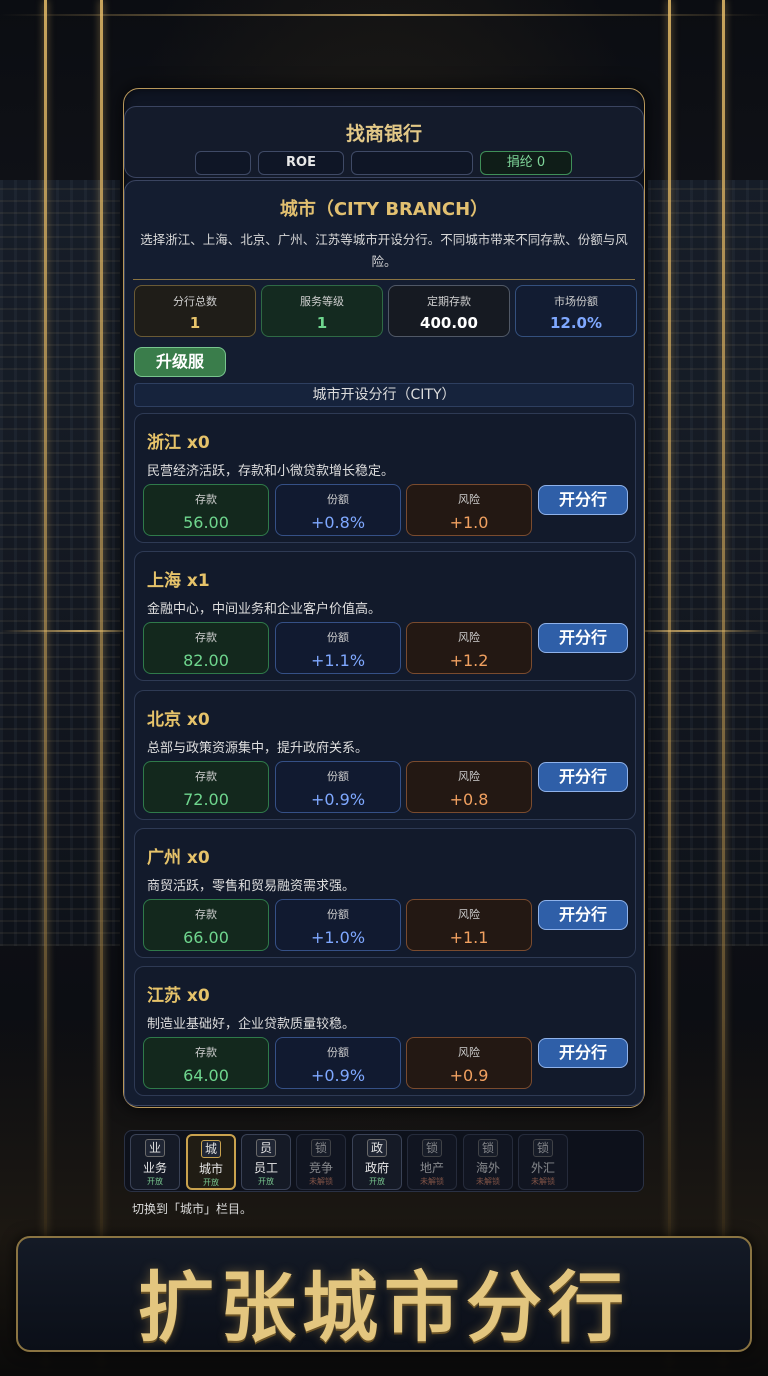  What do you see at coordinates (384, 209) in the screenshot?
I see `section-title: 城市（CITY BRANCH）` at bounding box center [384, 209].